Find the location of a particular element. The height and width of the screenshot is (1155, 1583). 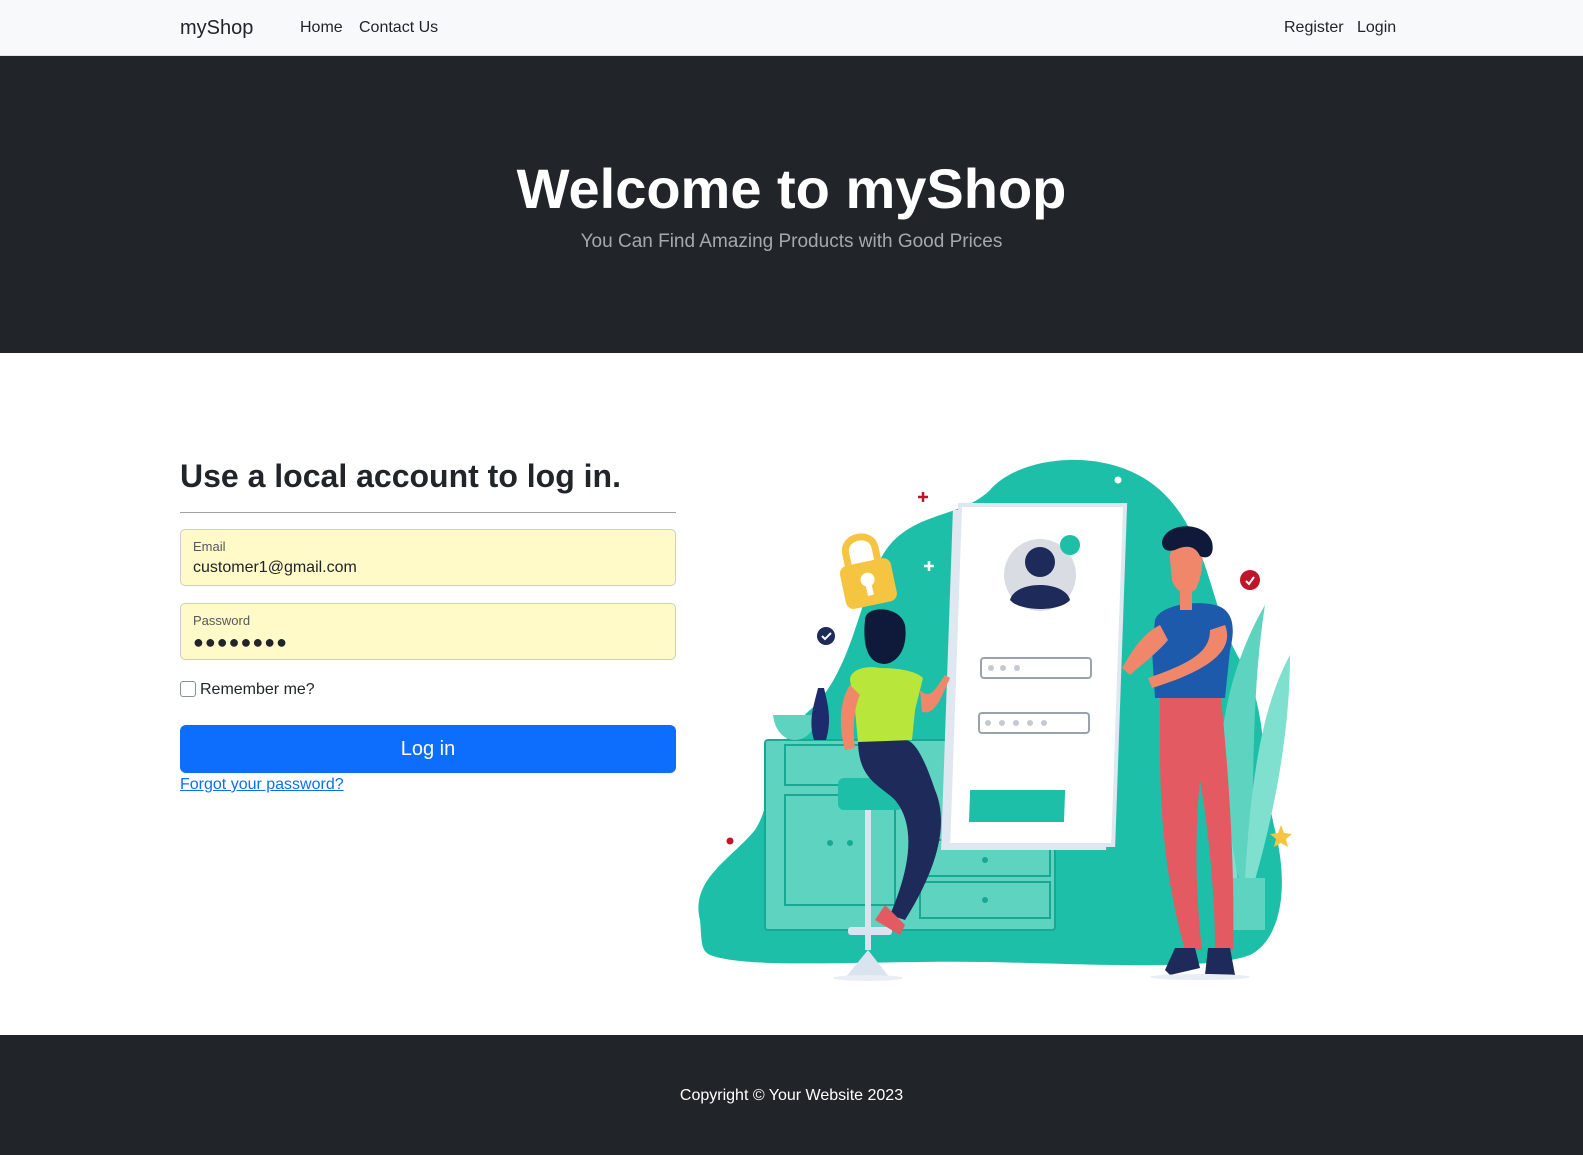

password-field: Password is located at coordinates (428, 631).